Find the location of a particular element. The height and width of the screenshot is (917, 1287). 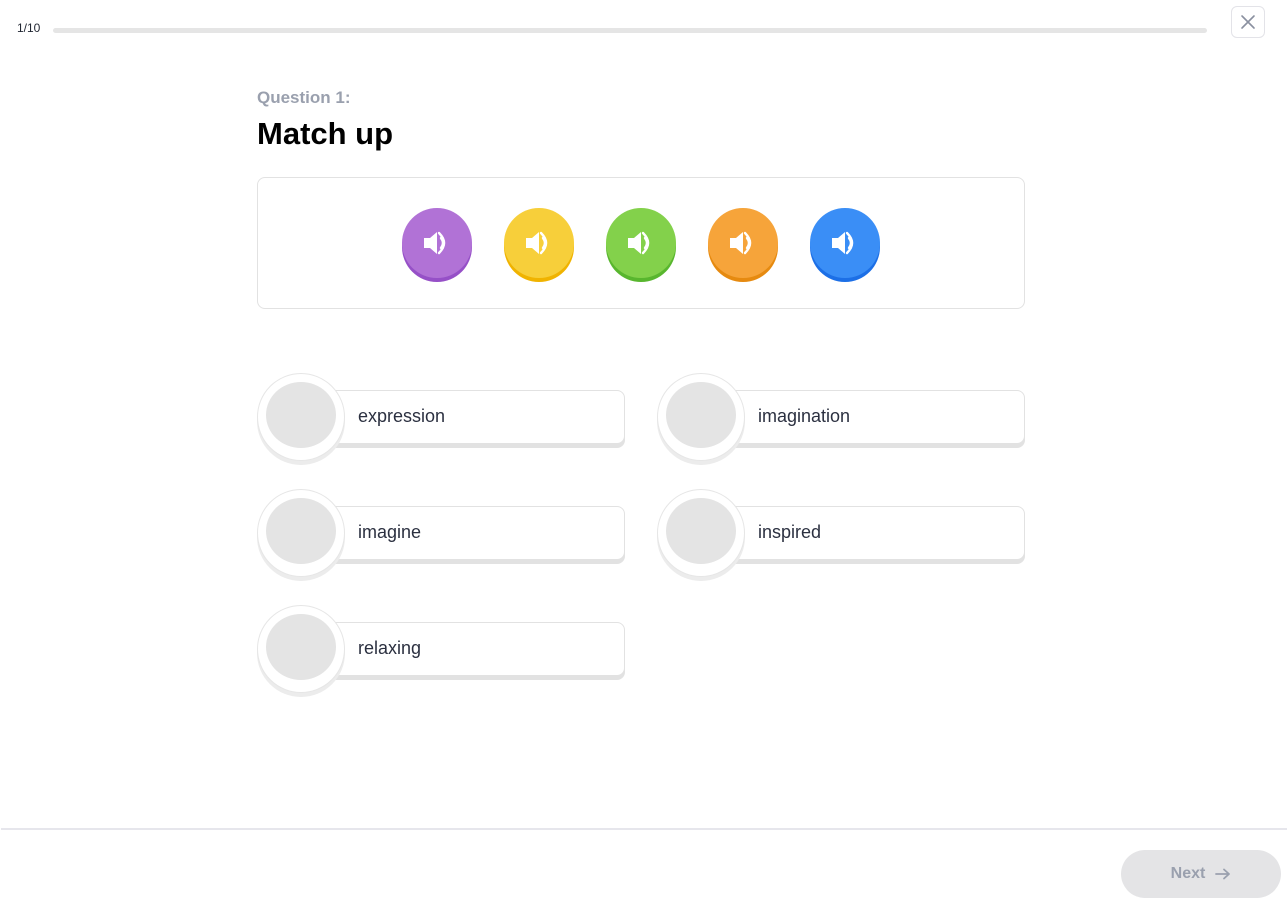

answer-card: relaxing is located at coordinates (461, 649).